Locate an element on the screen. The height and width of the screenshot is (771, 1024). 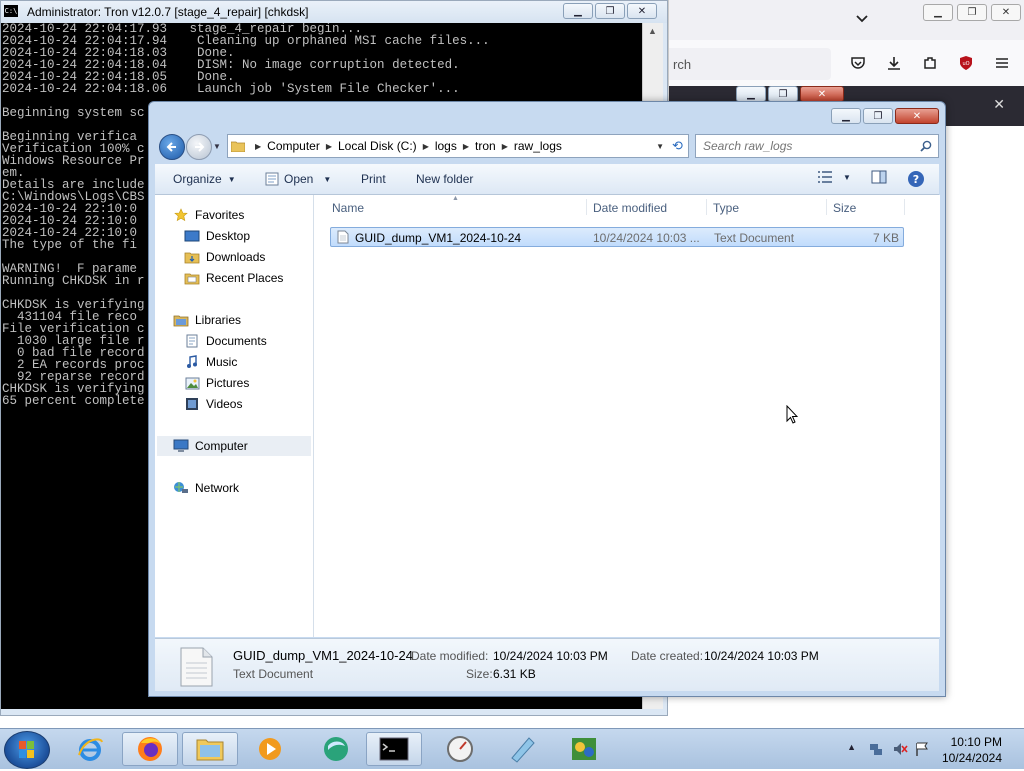
volume-muted-icon is located at coordinates (900, 749).